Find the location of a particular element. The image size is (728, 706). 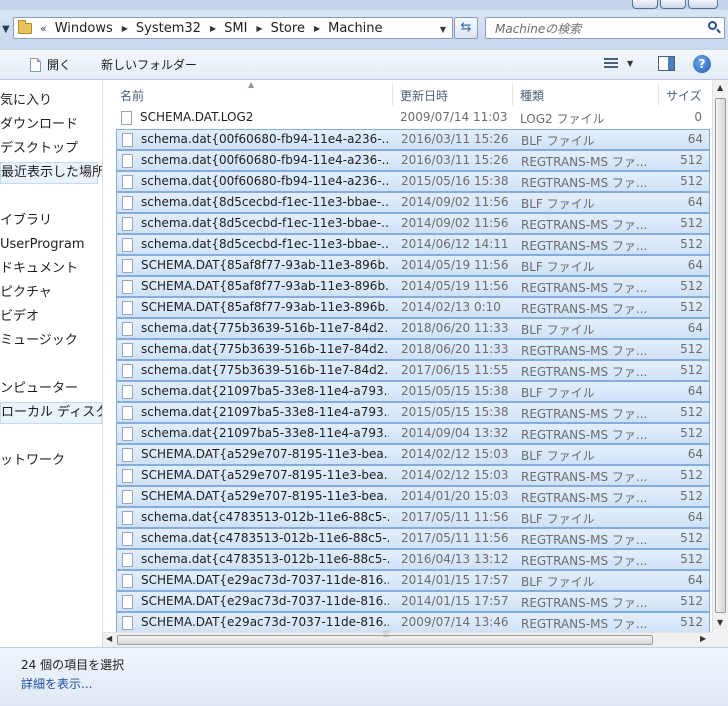

nav-item-favorites: 気に入り is located at coordinates (26, 101).